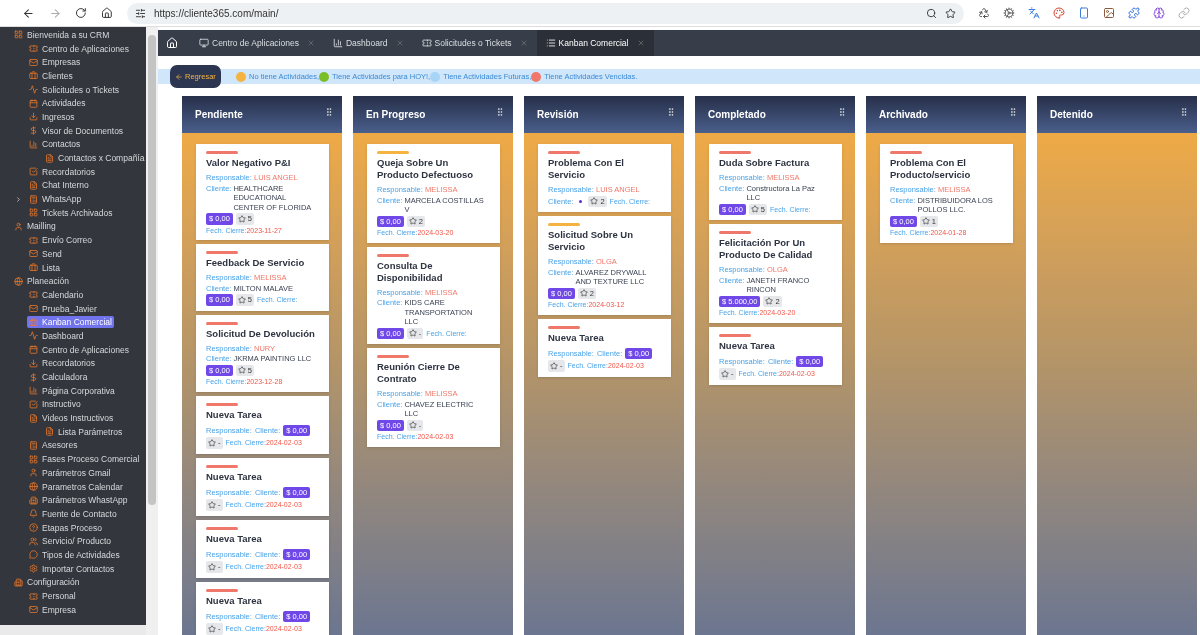  Describe the element at coordinates (55, 404) in the screenshot. I see `sidebar-item: Instructivo` at that location.